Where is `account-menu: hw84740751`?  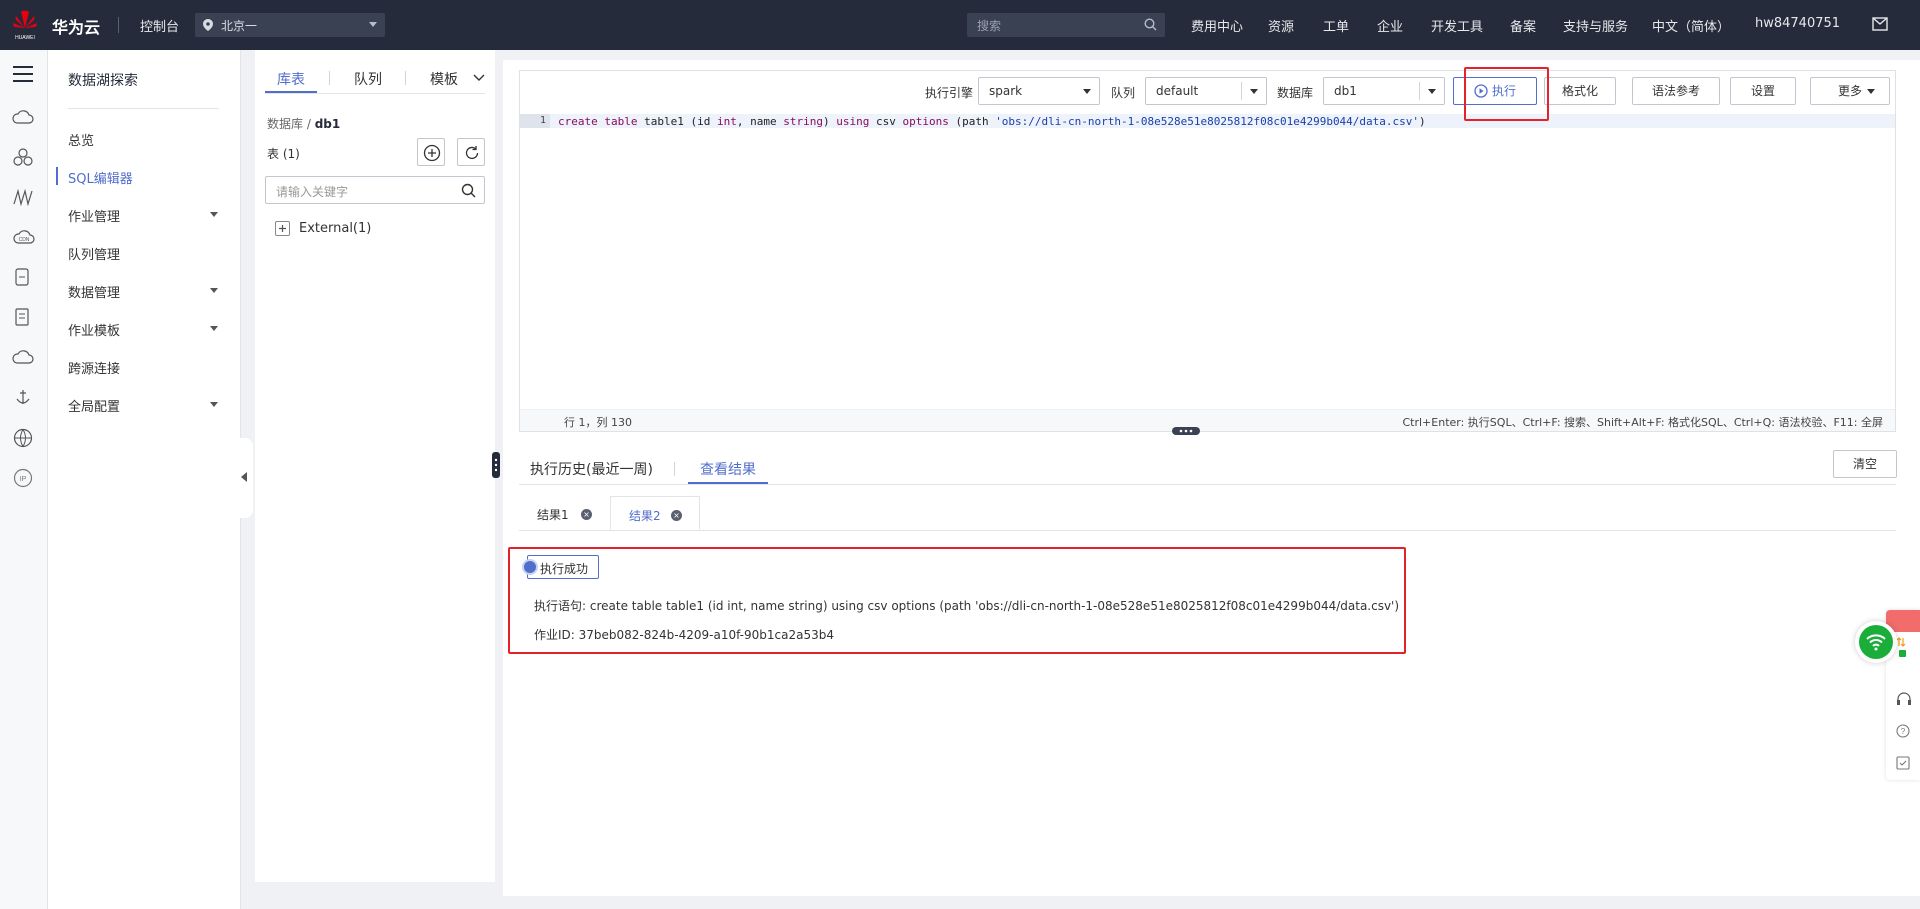
account-menu: hw84740751 is located at coordinates (1797, 23).